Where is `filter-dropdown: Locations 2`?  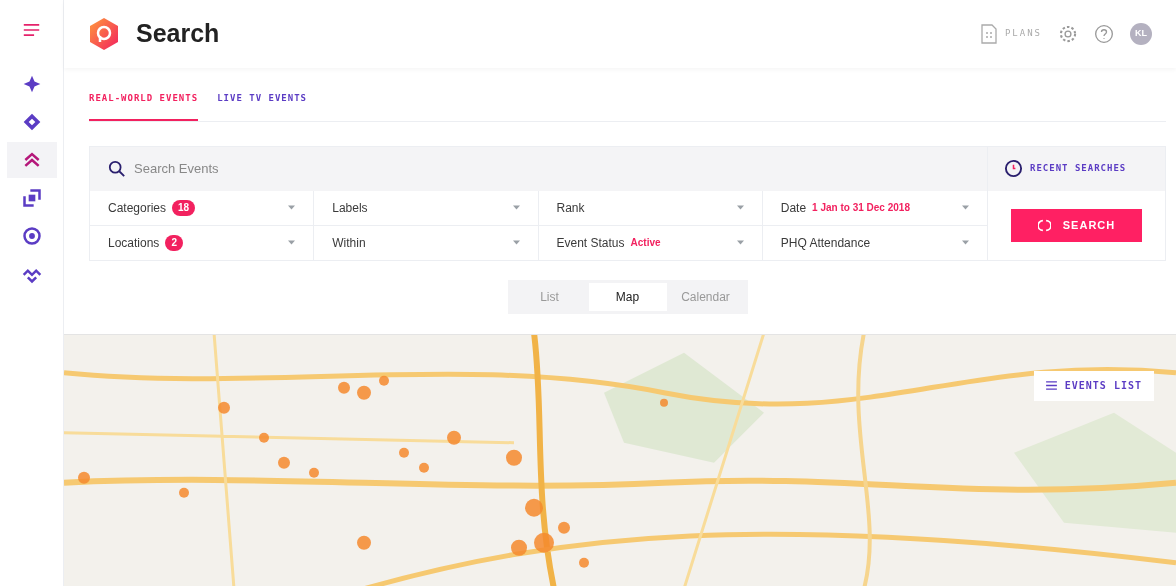 filter-dropdown: Locations 2 is located at coordinates (202, 242).